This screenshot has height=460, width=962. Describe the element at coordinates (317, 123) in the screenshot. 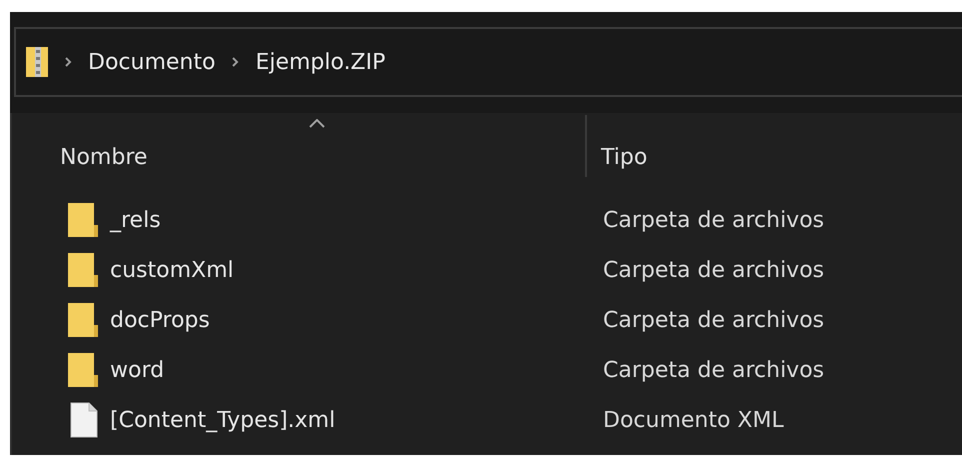

I see `sort-up-icon` at that location.